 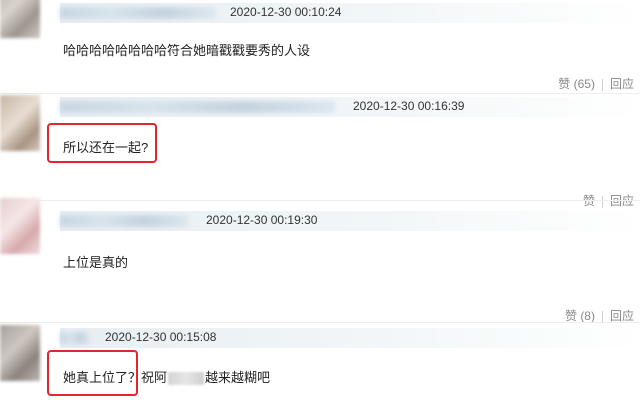 What do you see at coordinates (587, 316) in the screenshot?
I see `like-count: (8)` at bounding box center [587, 316].